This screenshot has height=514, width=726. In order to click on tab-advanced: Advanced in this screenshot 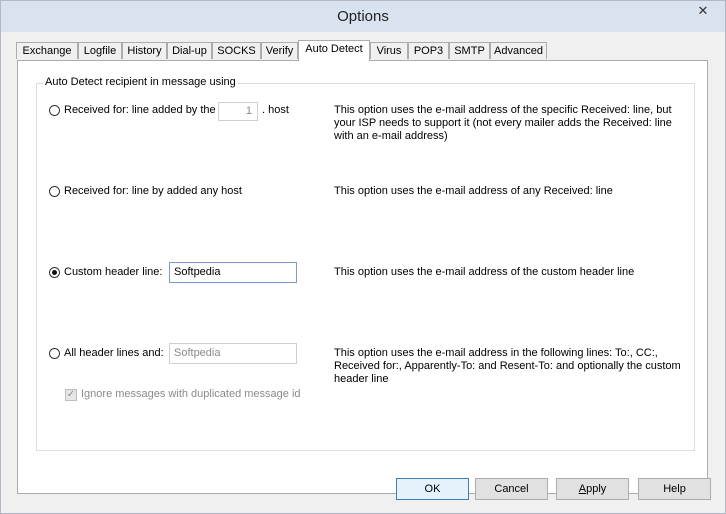, I will do `click(518, 50)`.